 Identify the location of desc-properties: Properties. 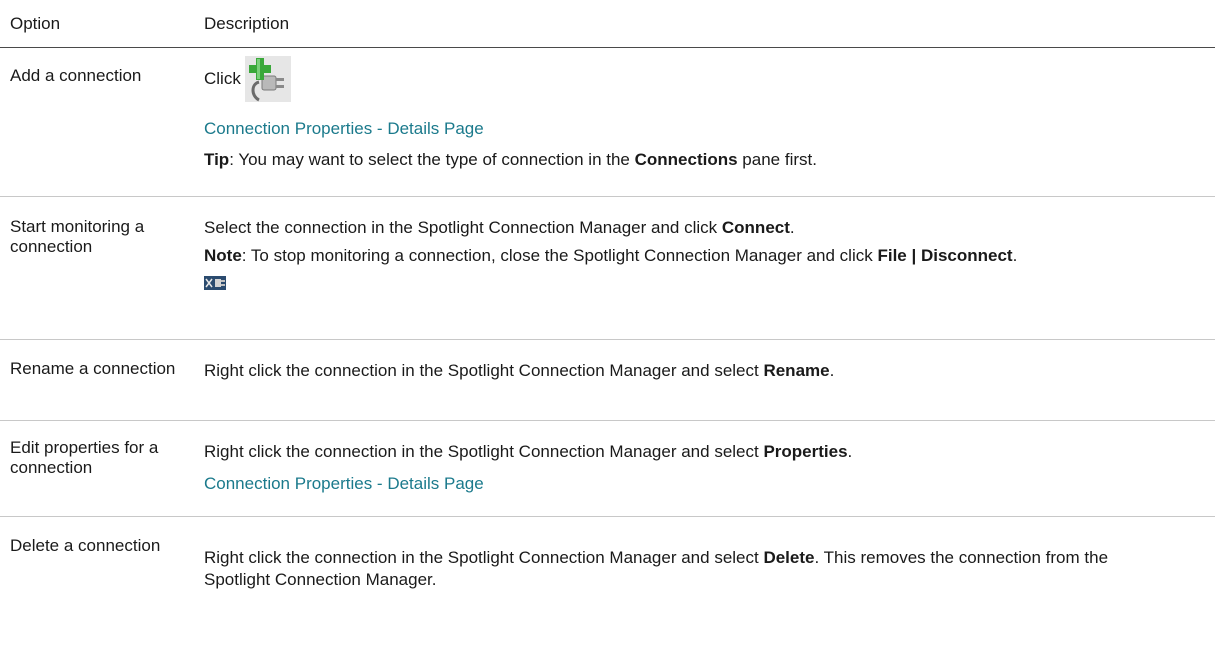
(805, 451).